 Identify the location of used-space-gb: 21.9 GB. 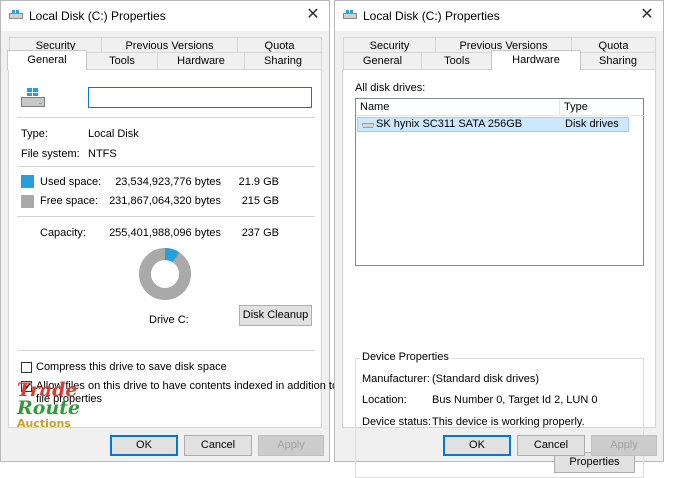
(258, 182).